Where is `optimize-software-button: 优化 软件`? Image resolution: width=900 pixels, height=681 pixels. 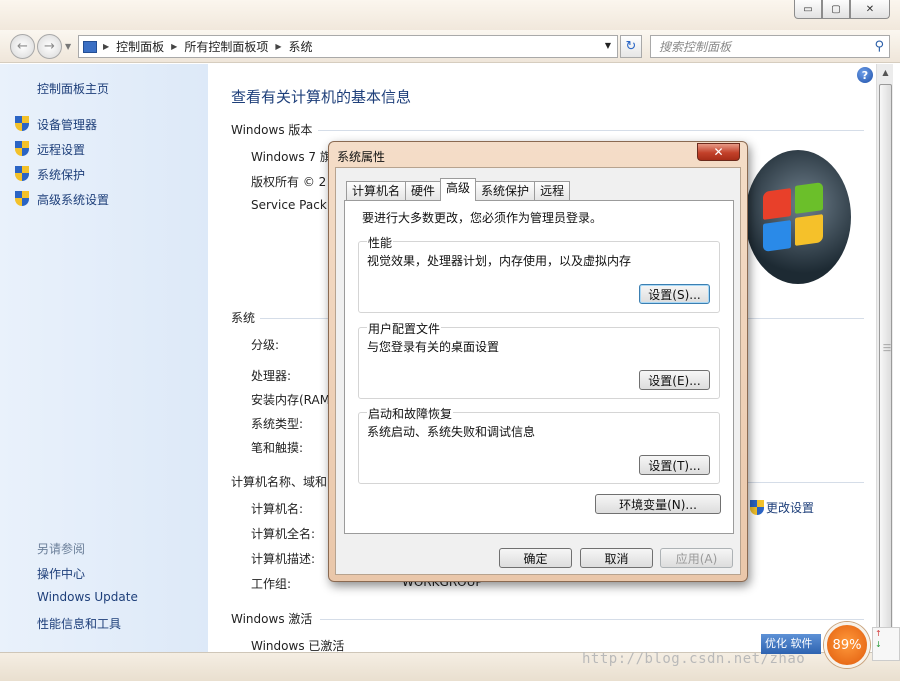
optimize-software-button: 优化 软件 is located at coordinates (791, 644).